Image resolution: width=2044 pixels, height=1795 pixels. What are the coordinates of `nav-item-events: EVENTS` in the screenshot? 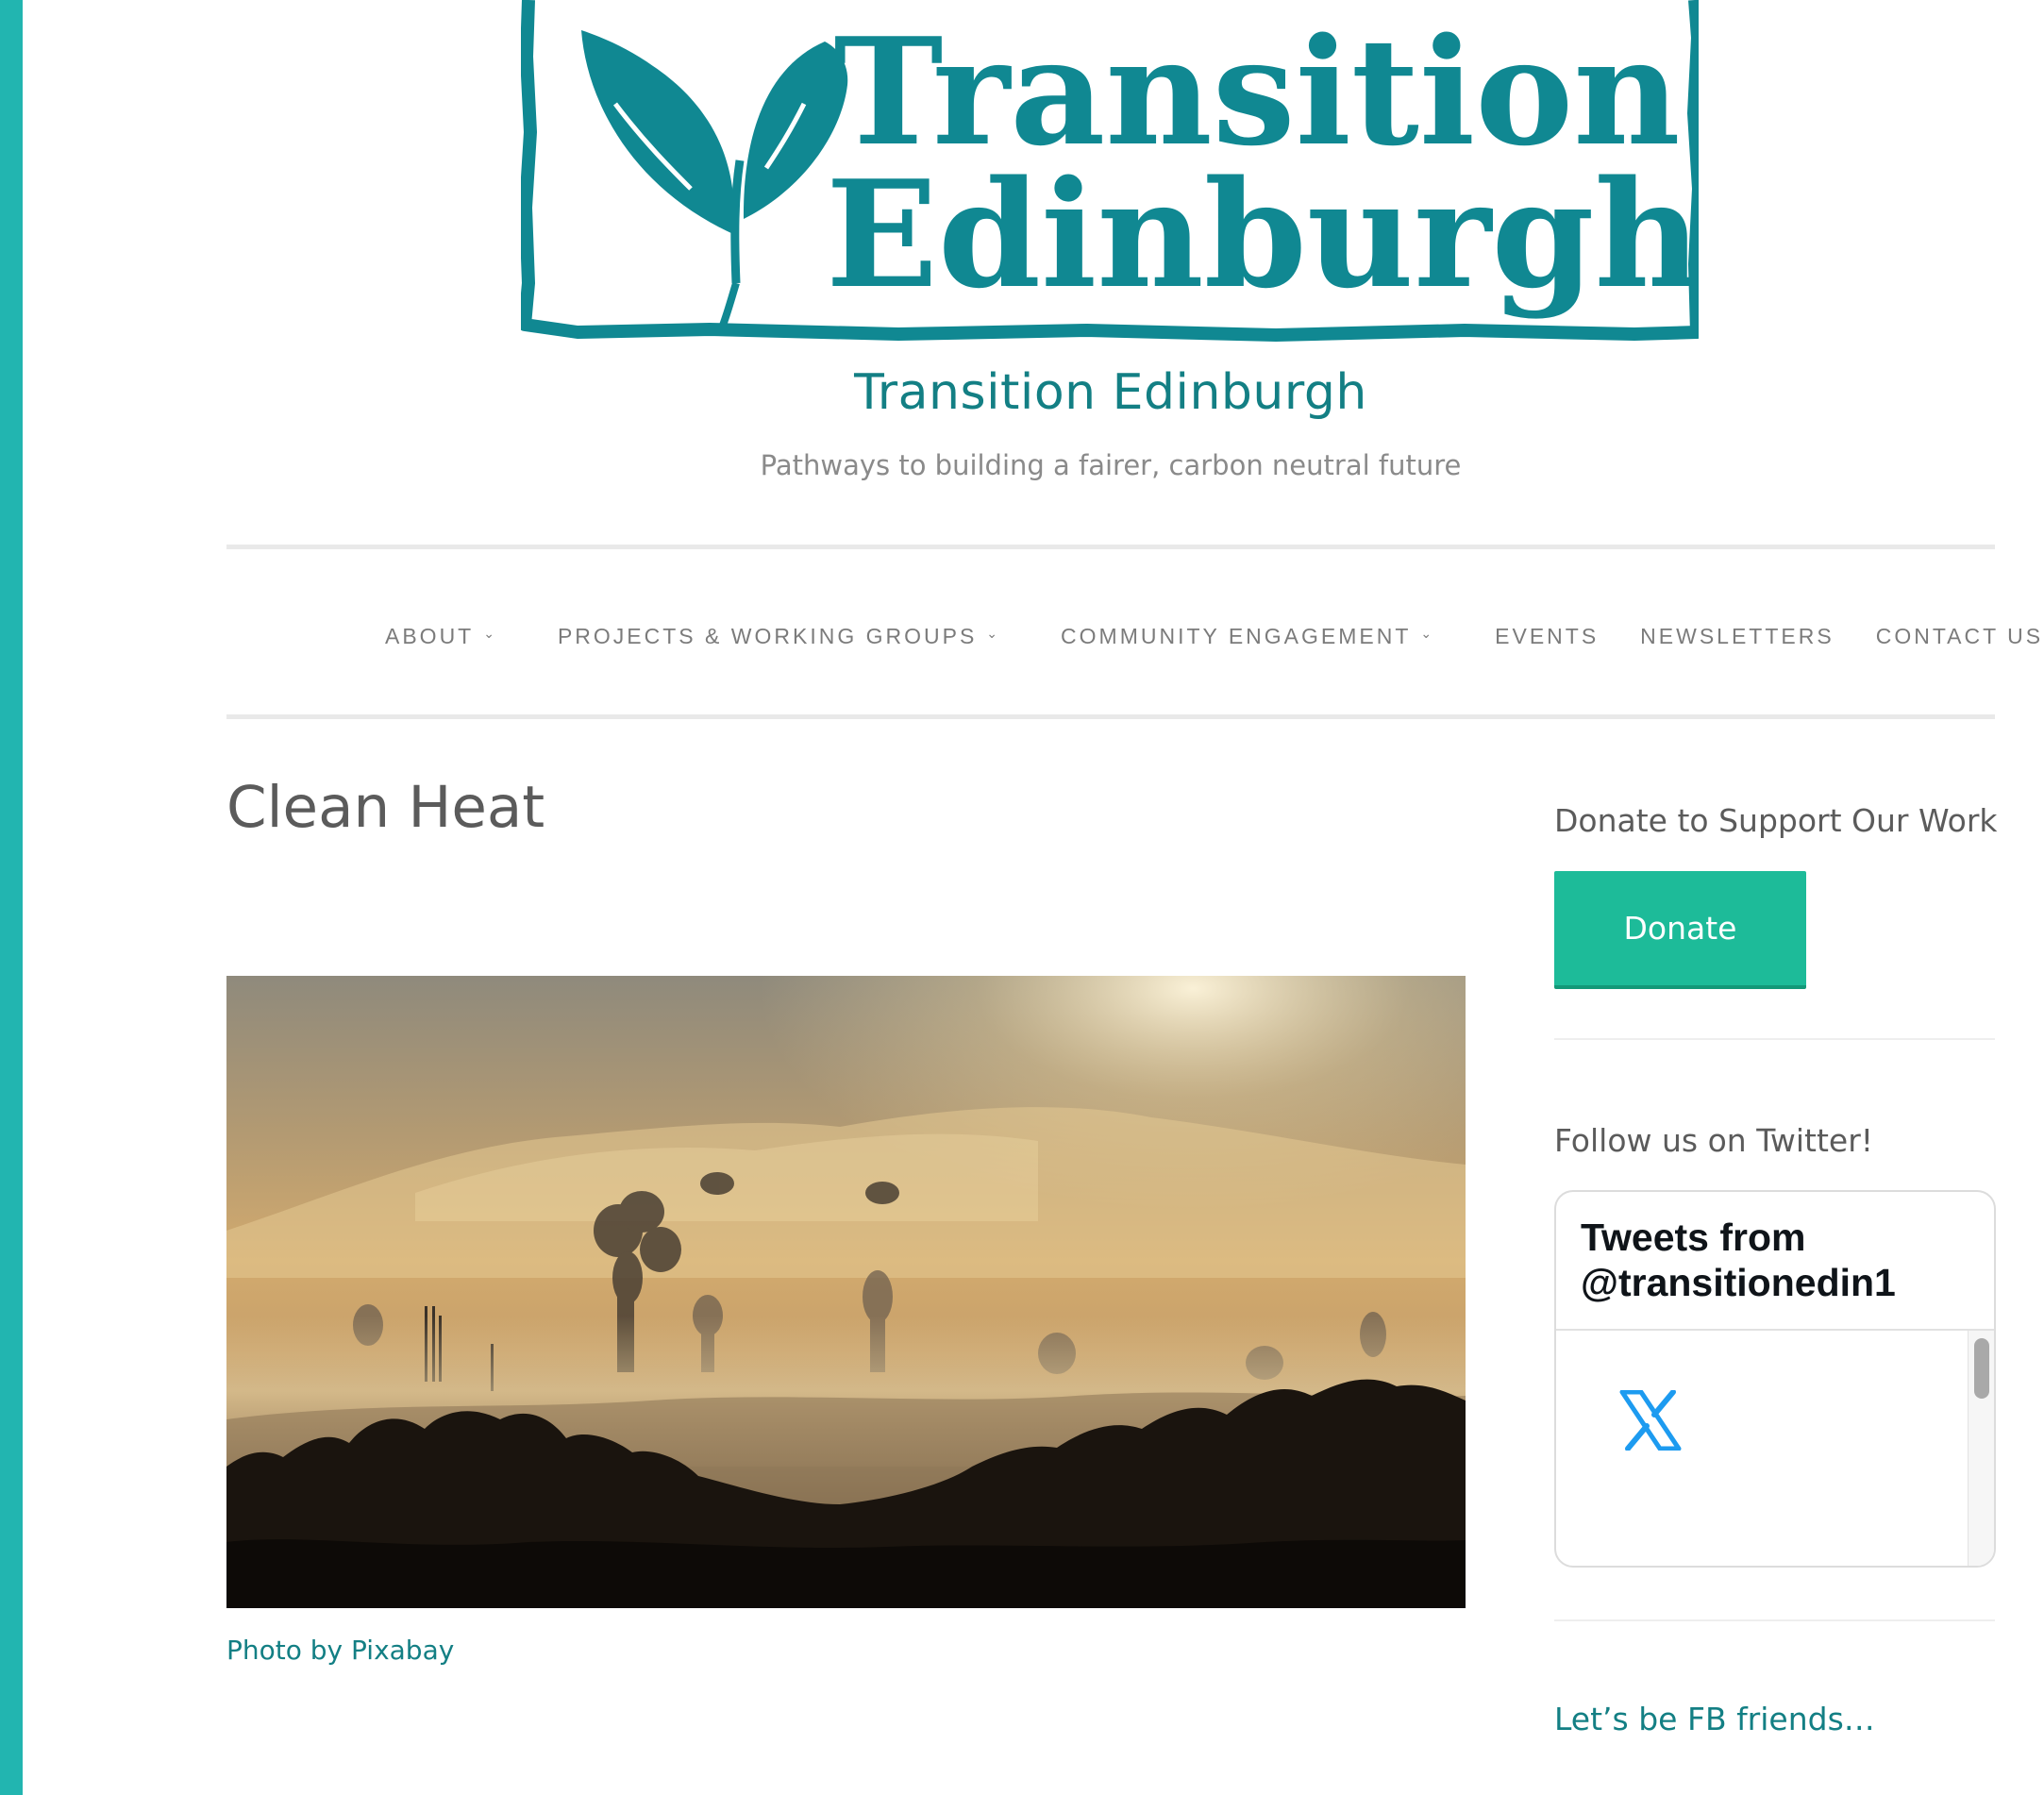 It's located at (1547, 636).